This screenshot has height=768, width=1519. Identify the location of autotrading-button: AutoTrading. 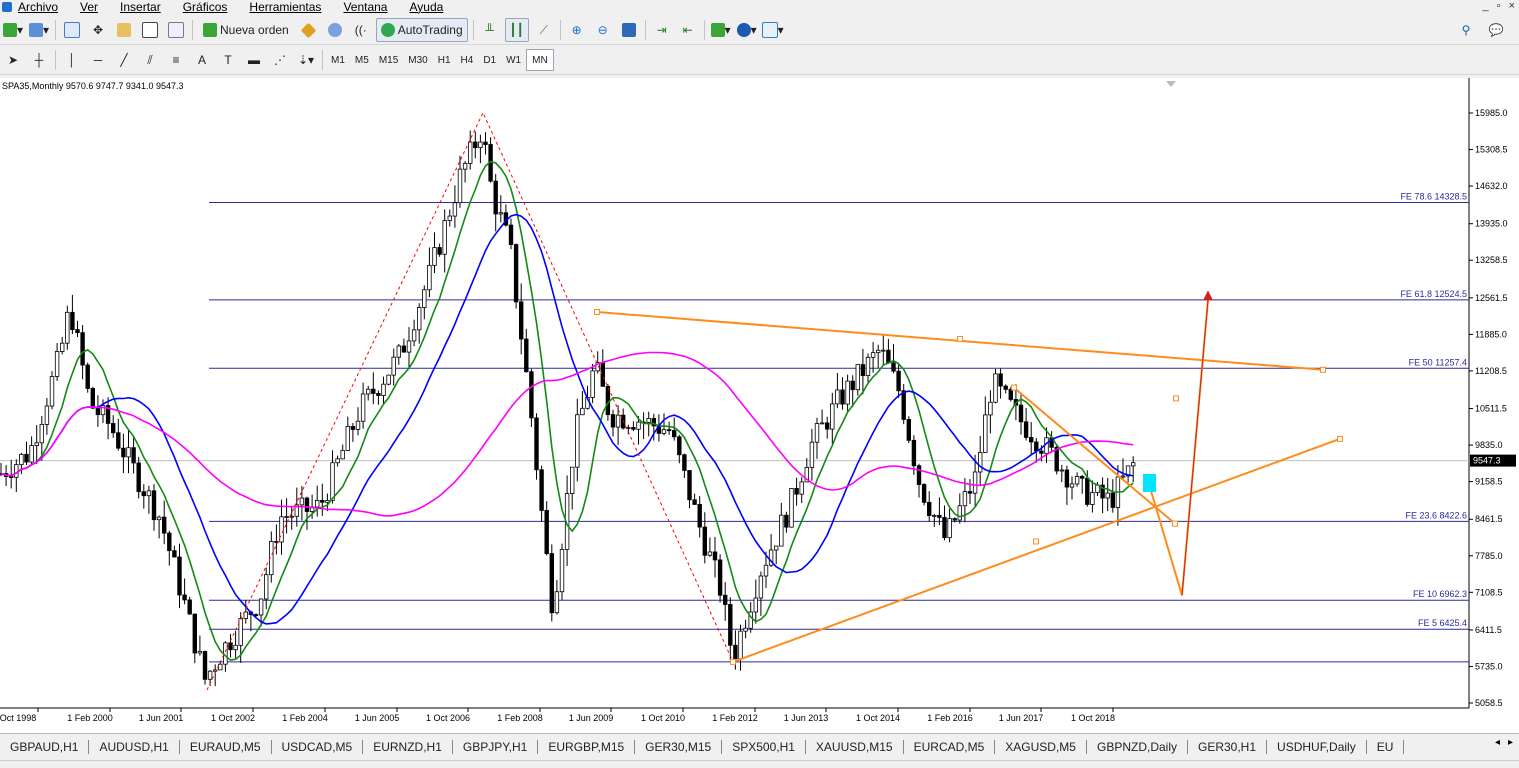
(421, 30).